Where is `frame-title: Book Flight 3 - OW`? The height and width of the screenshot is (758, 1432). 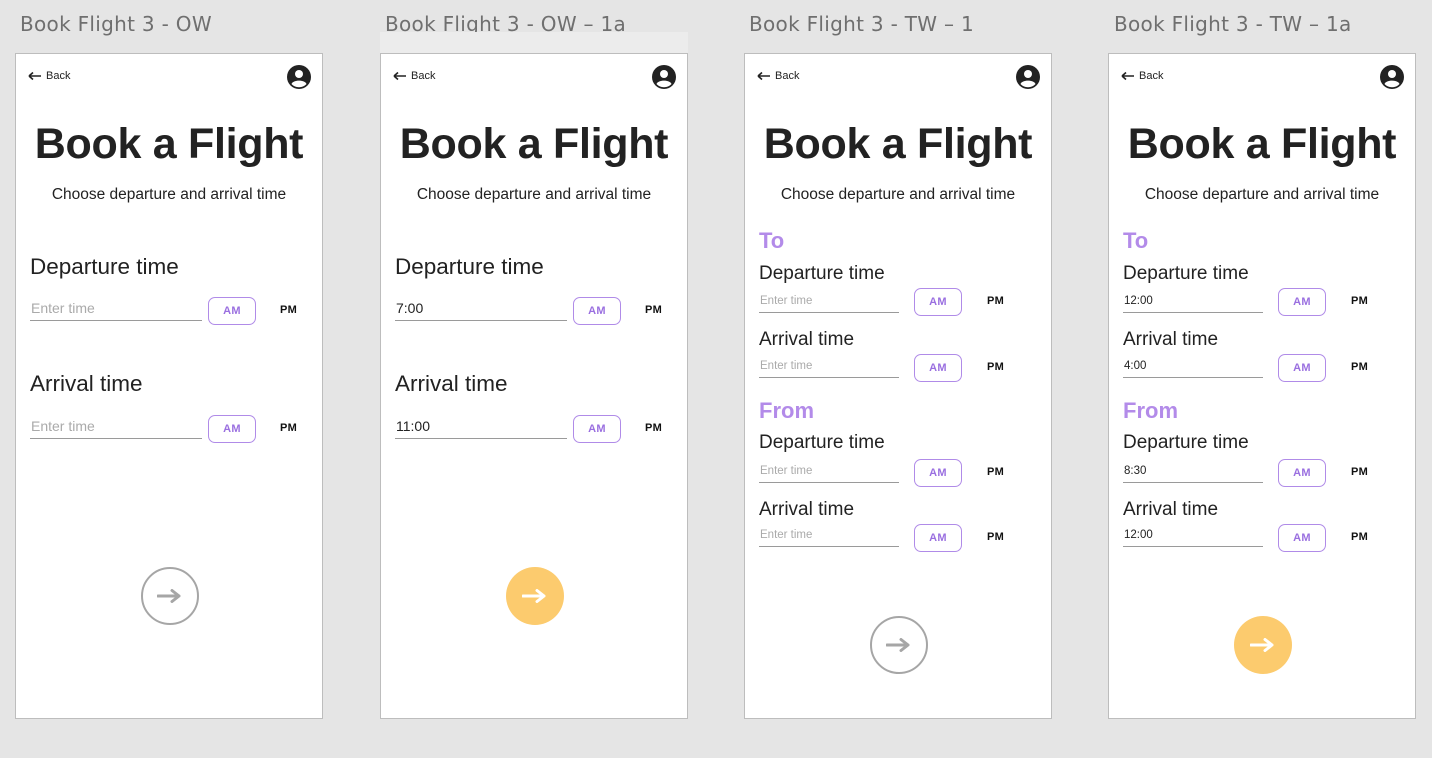 frame-title: Book Flight 3 - OW is located at coordinates (116, 24).